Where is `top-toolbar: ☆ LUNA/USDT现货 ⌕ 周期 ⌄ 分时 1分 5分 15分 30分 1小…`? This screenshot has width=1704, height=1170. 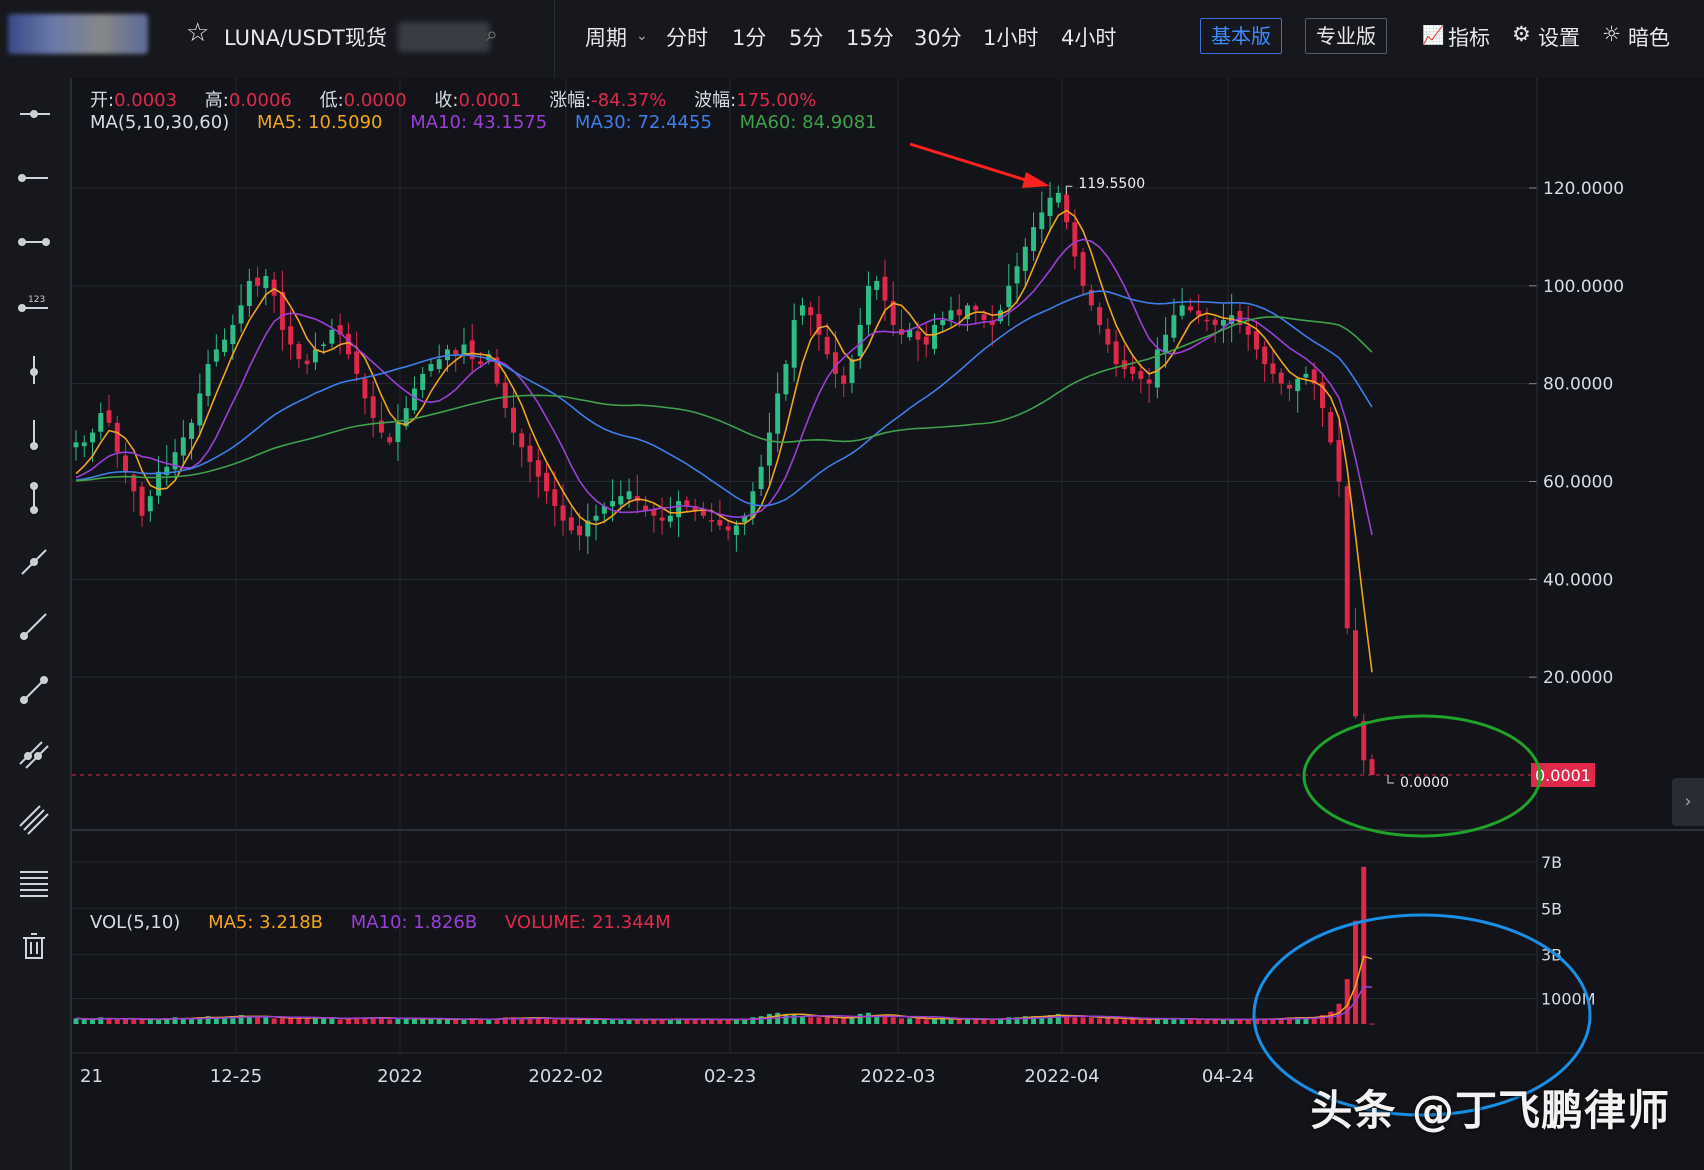
top-toolbar: ☆ LUNA/USDT现货 ⌕ 周期 ⌄ 分时 1分 5分 15分 30分 1小… is located at coordinates (852, 39).